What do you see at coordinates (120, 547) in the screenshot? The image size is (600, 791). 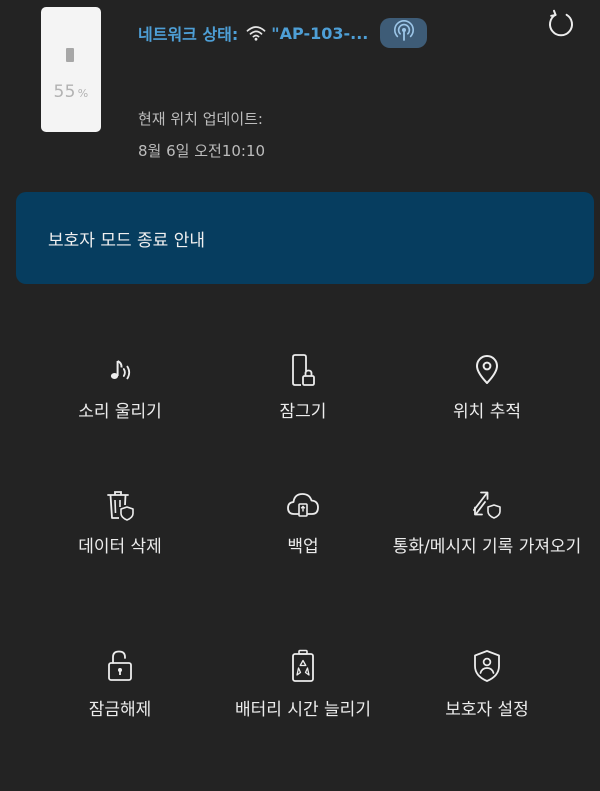 I see `delete-data-label: 데이터 삭제` at bounding box center [120, 547].